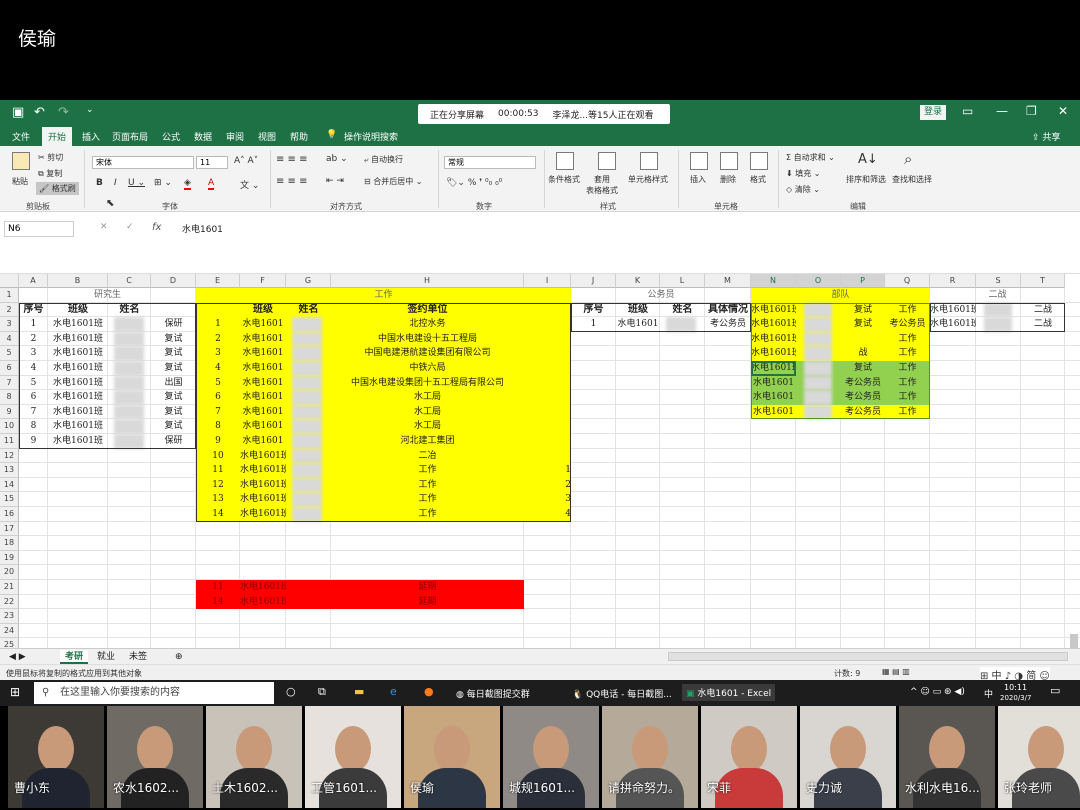 The height and width of the screenshot is (810, 1080). I want to click on vertical-scrollbar, so click(1074, 641).